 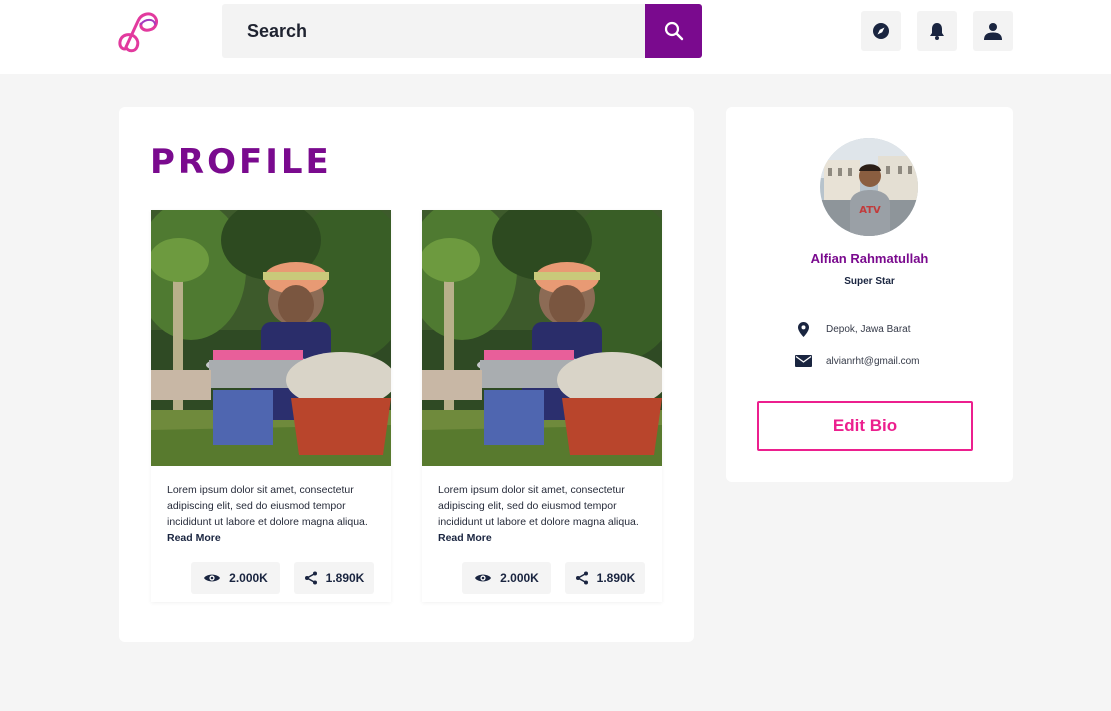 I want to click on search-input, so click(x=434, y=31).